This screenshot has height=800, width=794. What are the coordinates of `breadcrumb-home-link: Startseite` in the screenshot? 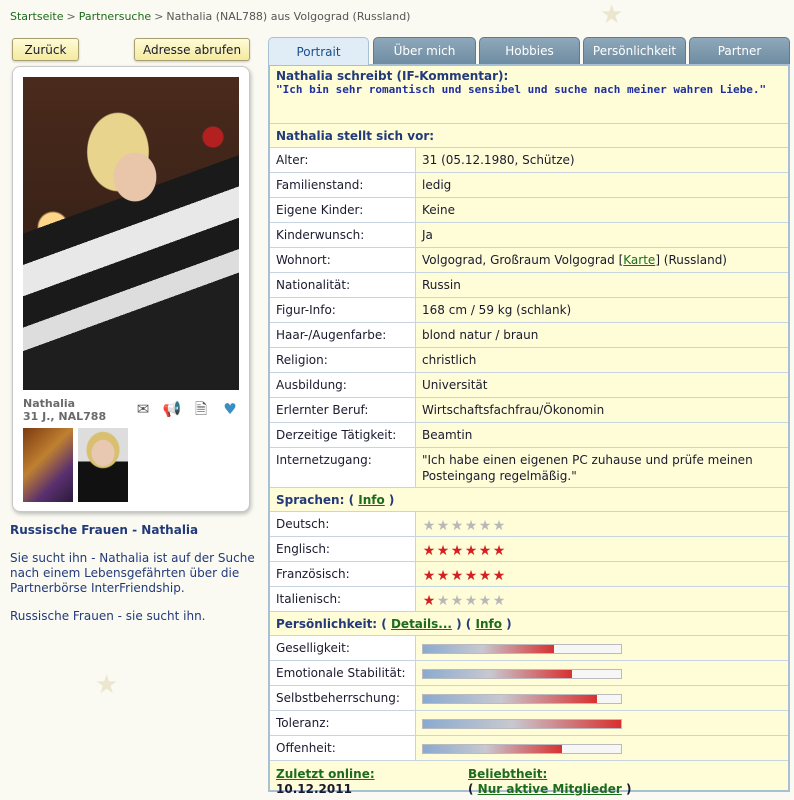 It's located at (37, 16).